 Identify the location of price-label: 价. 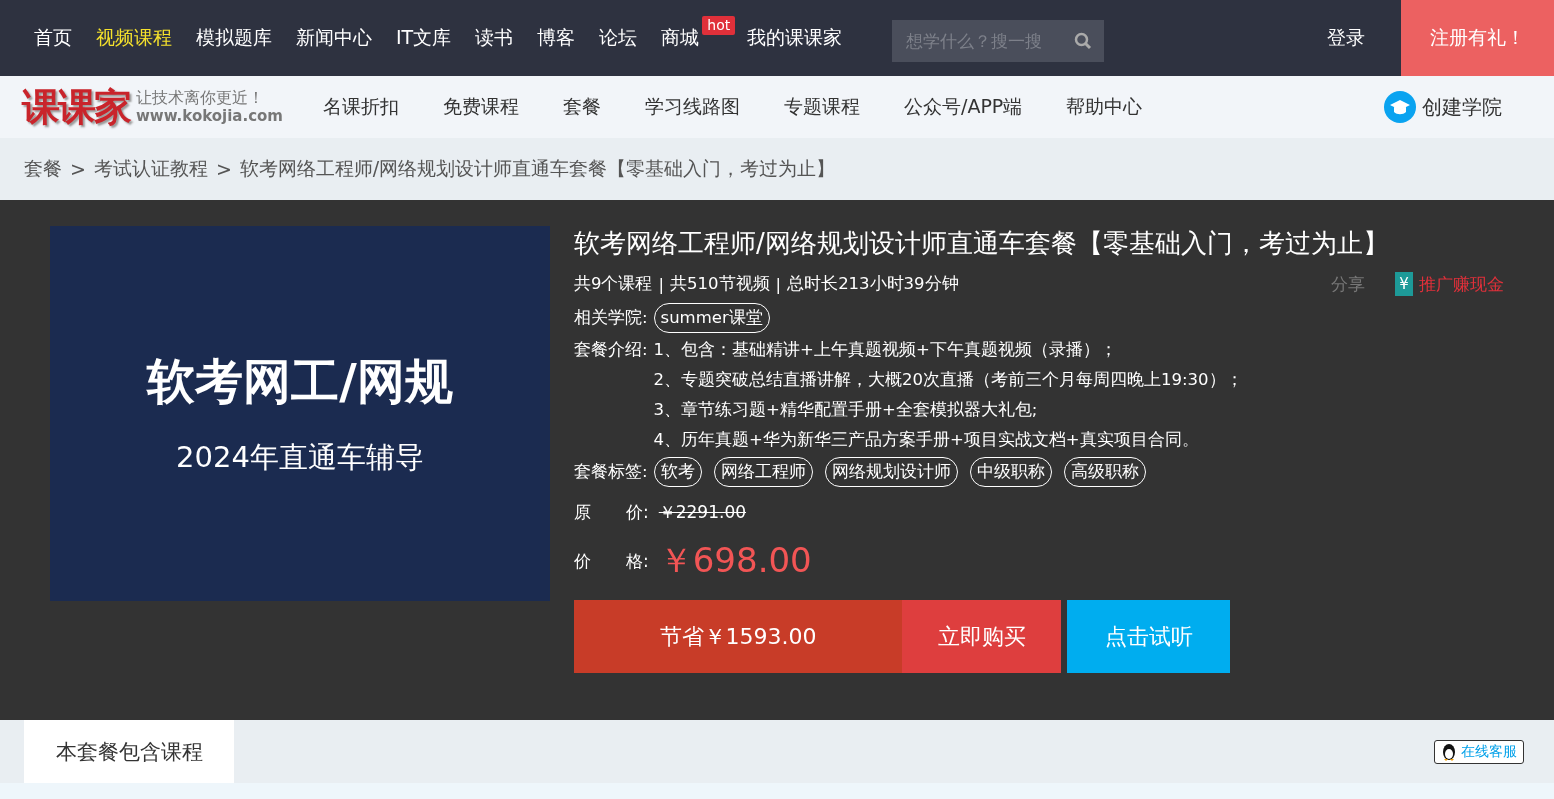
(583, 561).